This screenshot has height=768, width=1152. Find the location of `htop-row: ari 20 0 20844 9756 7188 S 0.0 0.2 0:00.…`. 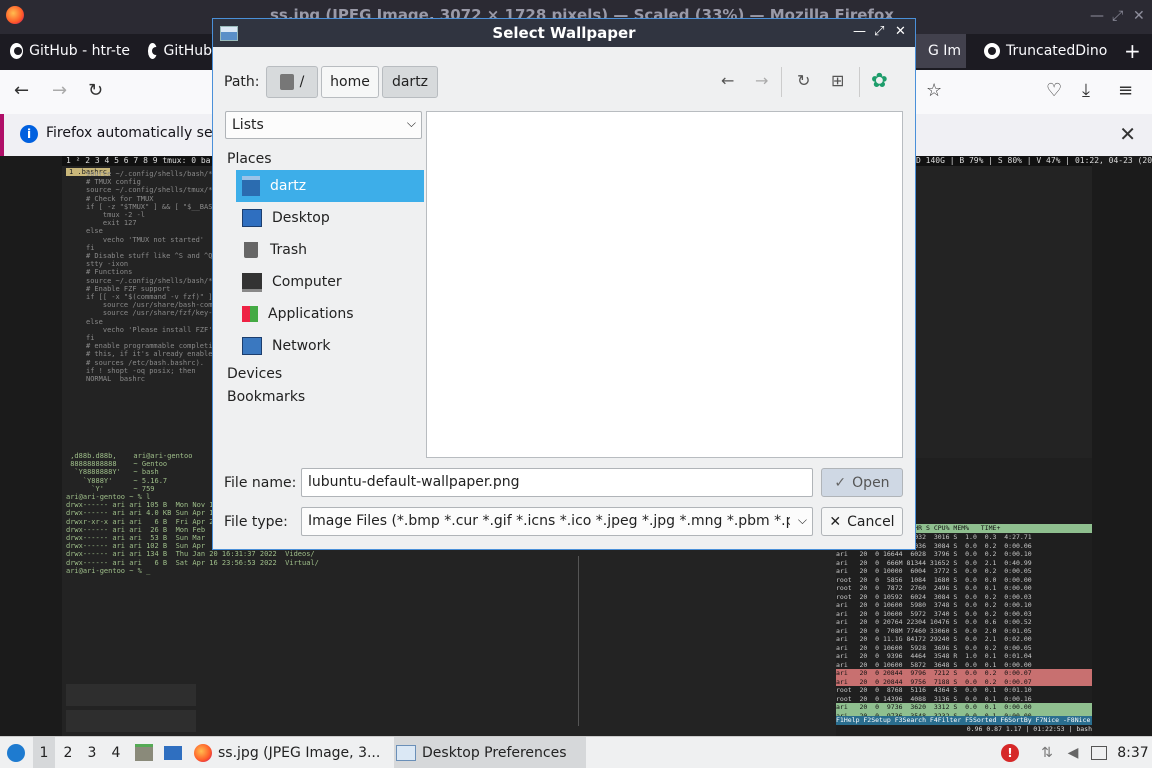

htop-row: ari 20 0 20844 9756 7188 S 0.0 0.2 0:00.… is located at coordinates (964, 681).